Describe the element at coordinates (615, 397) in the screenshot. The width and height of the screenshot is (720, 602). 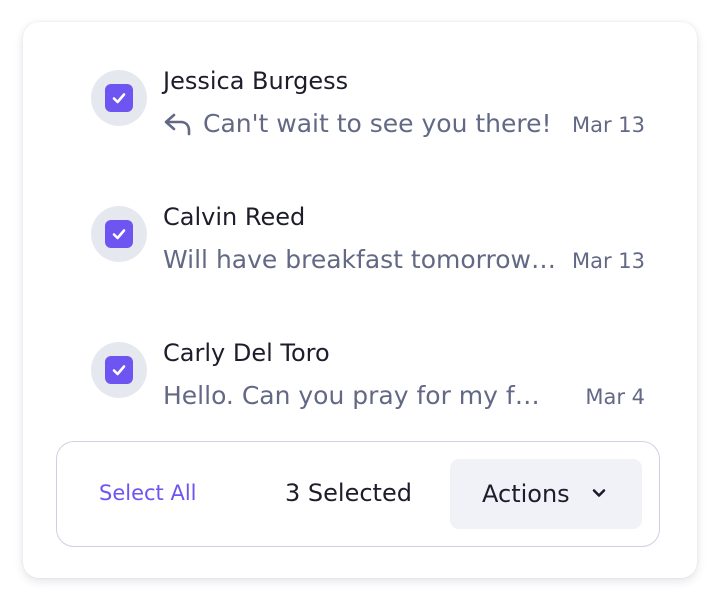
I see `message-date: Mar 4` at that location.